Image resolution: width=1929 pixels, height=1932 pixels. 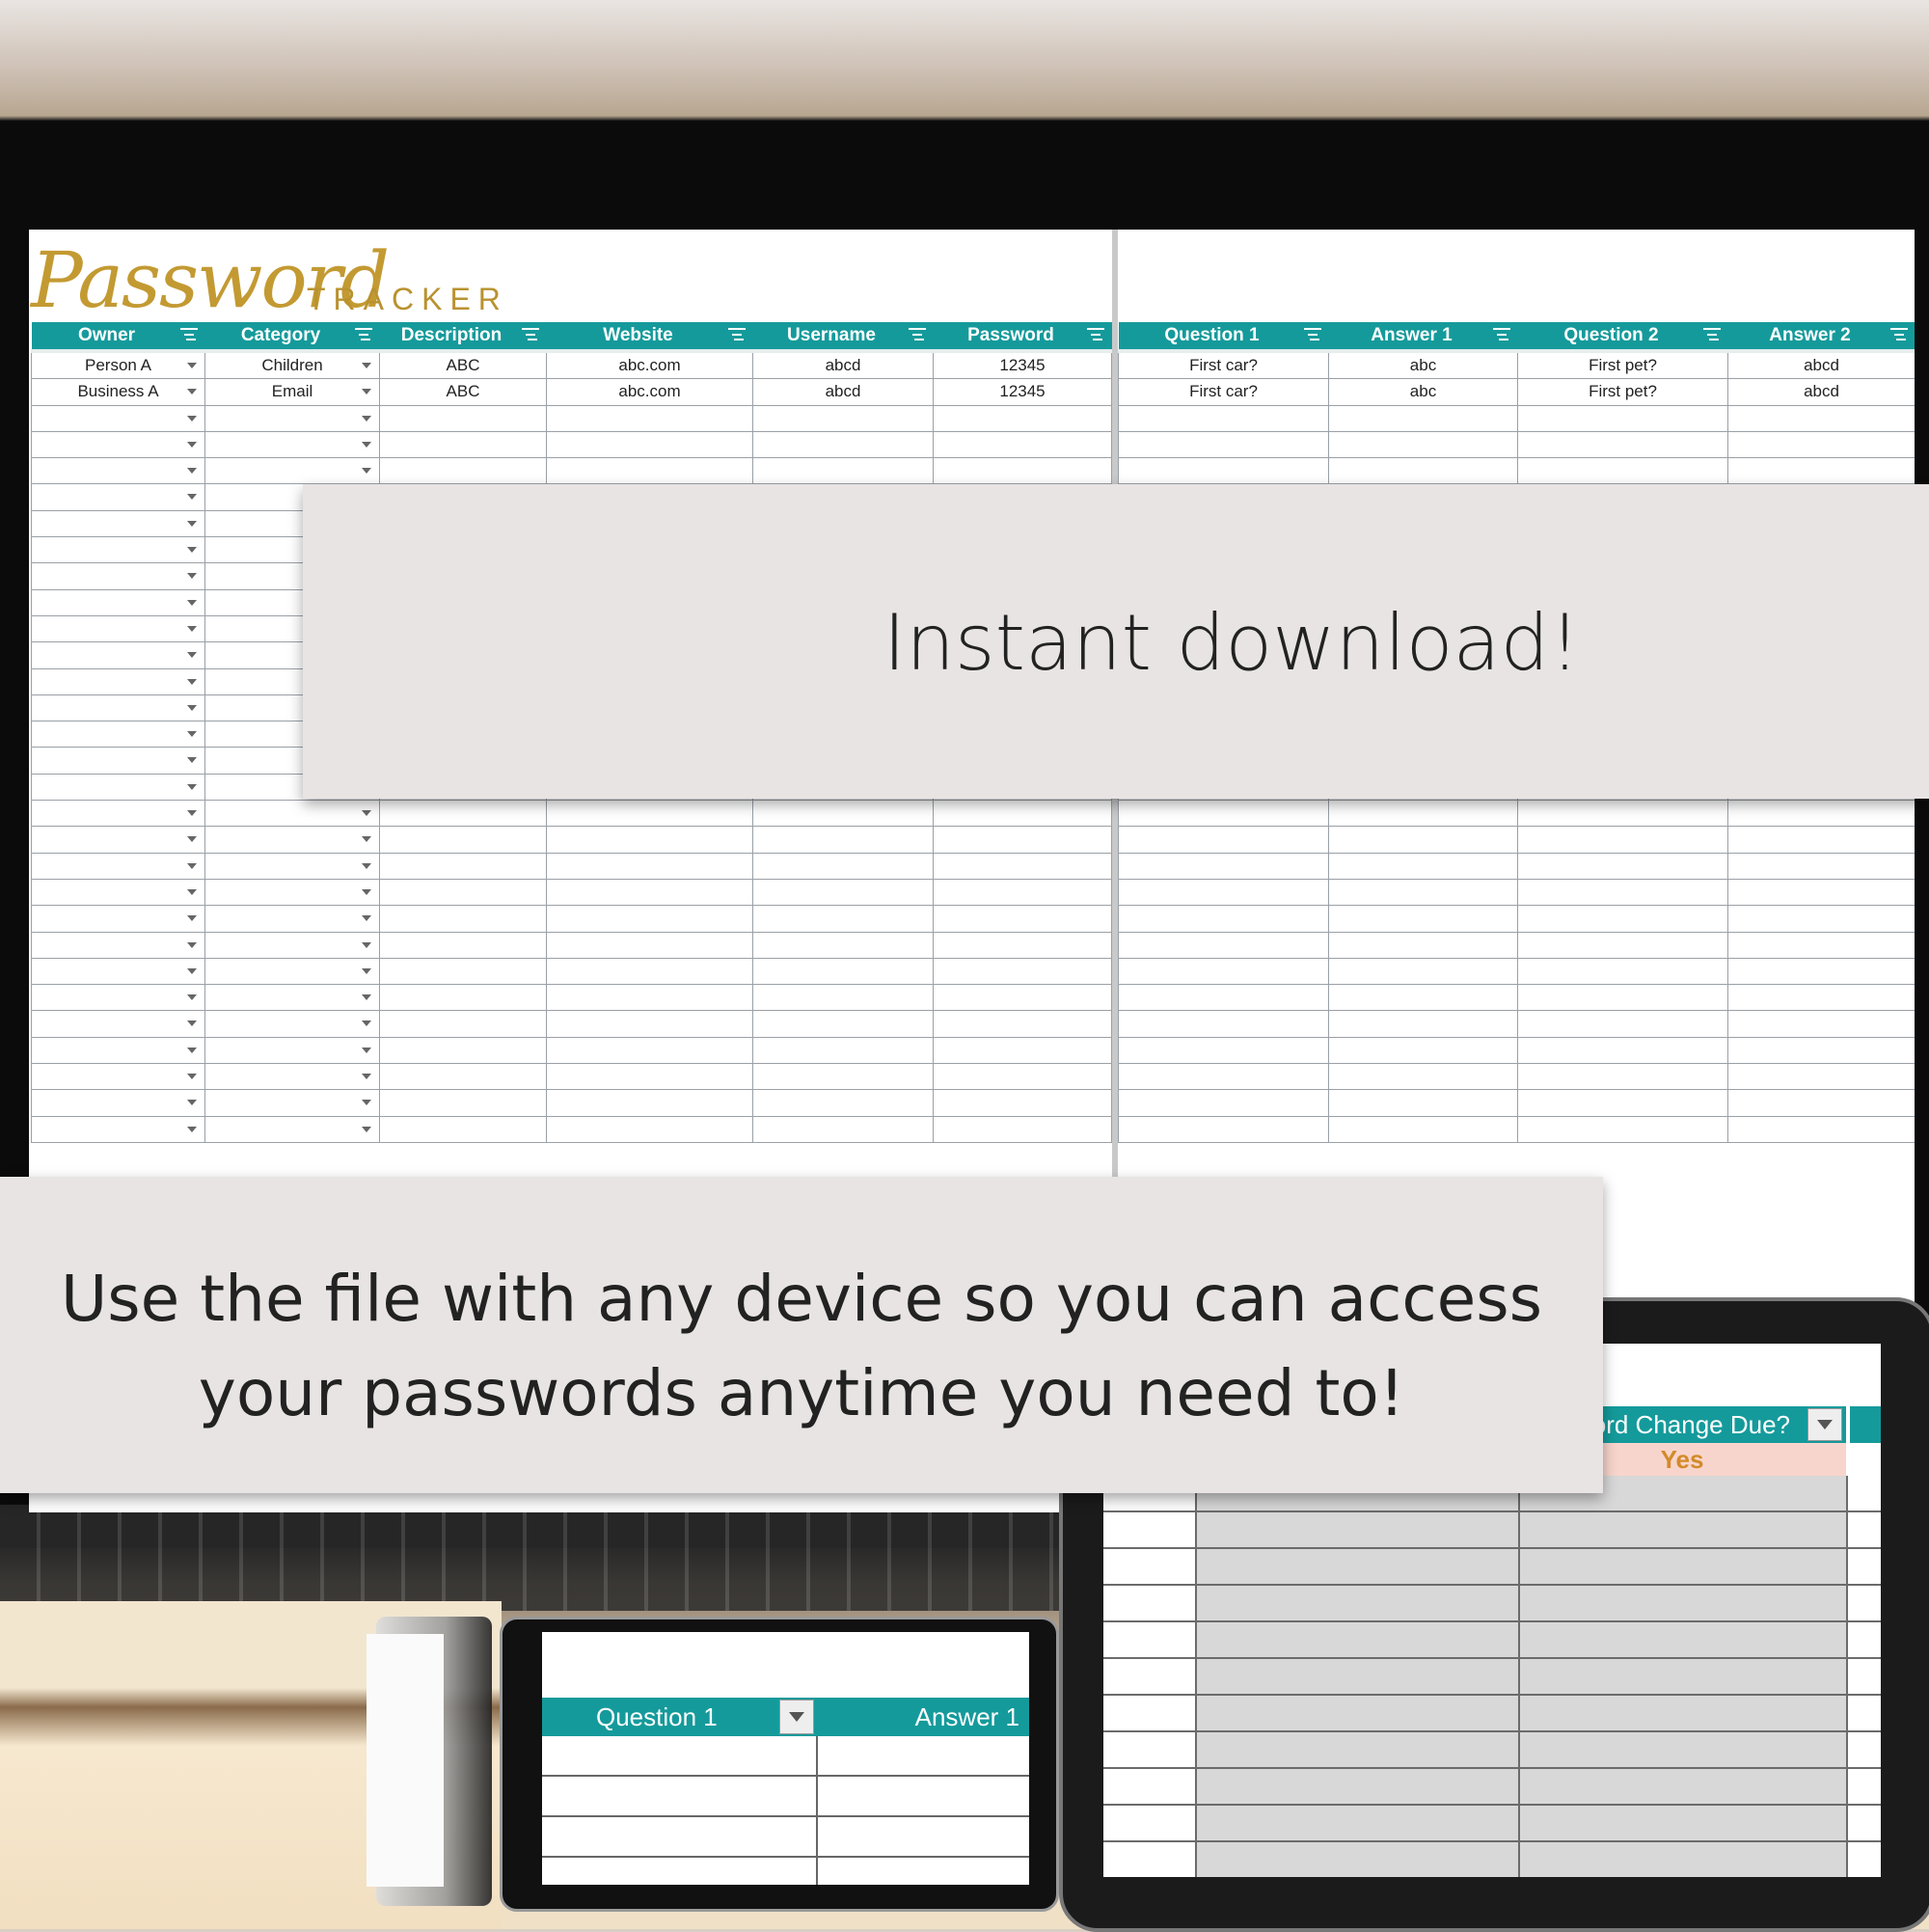 What do you see at coordinates (843, 392) in the screenshot?
I see `table-cell-username: abcd` at bounding box center [843, 392].